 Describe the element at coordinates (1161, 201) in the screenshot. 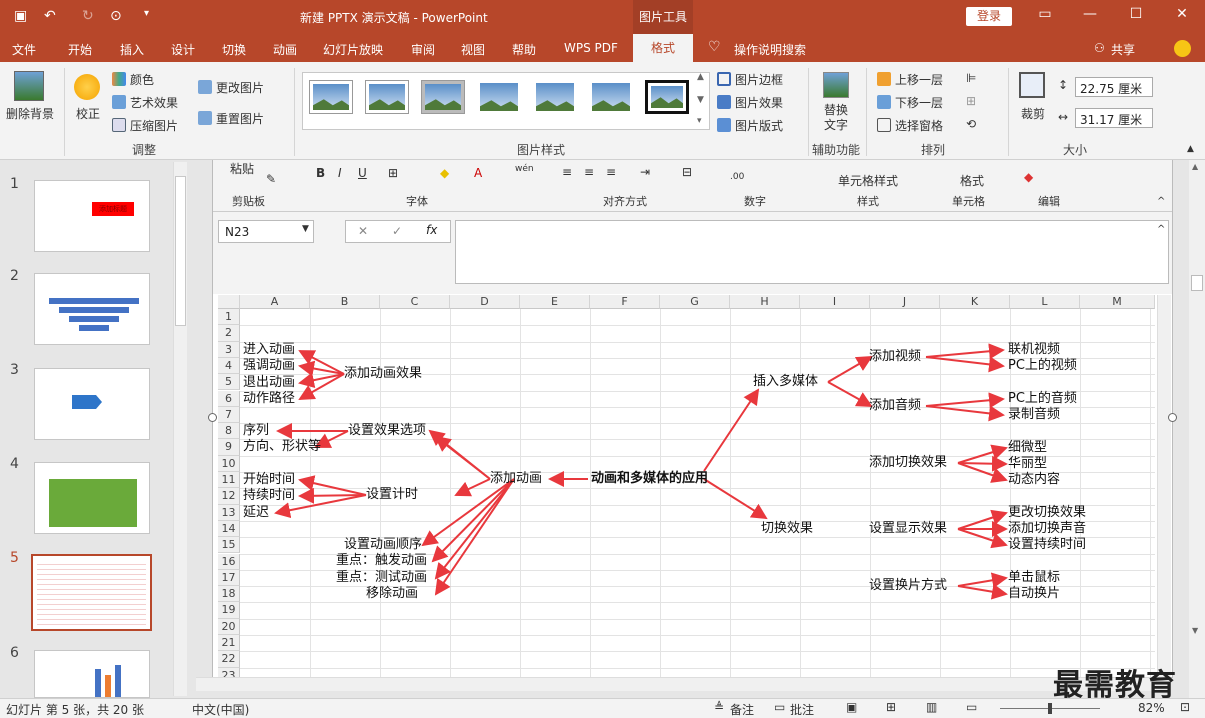

I see `collapse-excel-ribbon-icon: ^` at that location.